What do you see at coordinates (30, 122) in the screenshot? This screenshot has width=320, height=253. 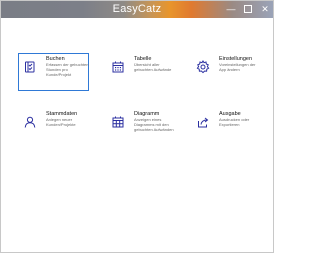 I see `person-icon` at bounding box center [30, 122].